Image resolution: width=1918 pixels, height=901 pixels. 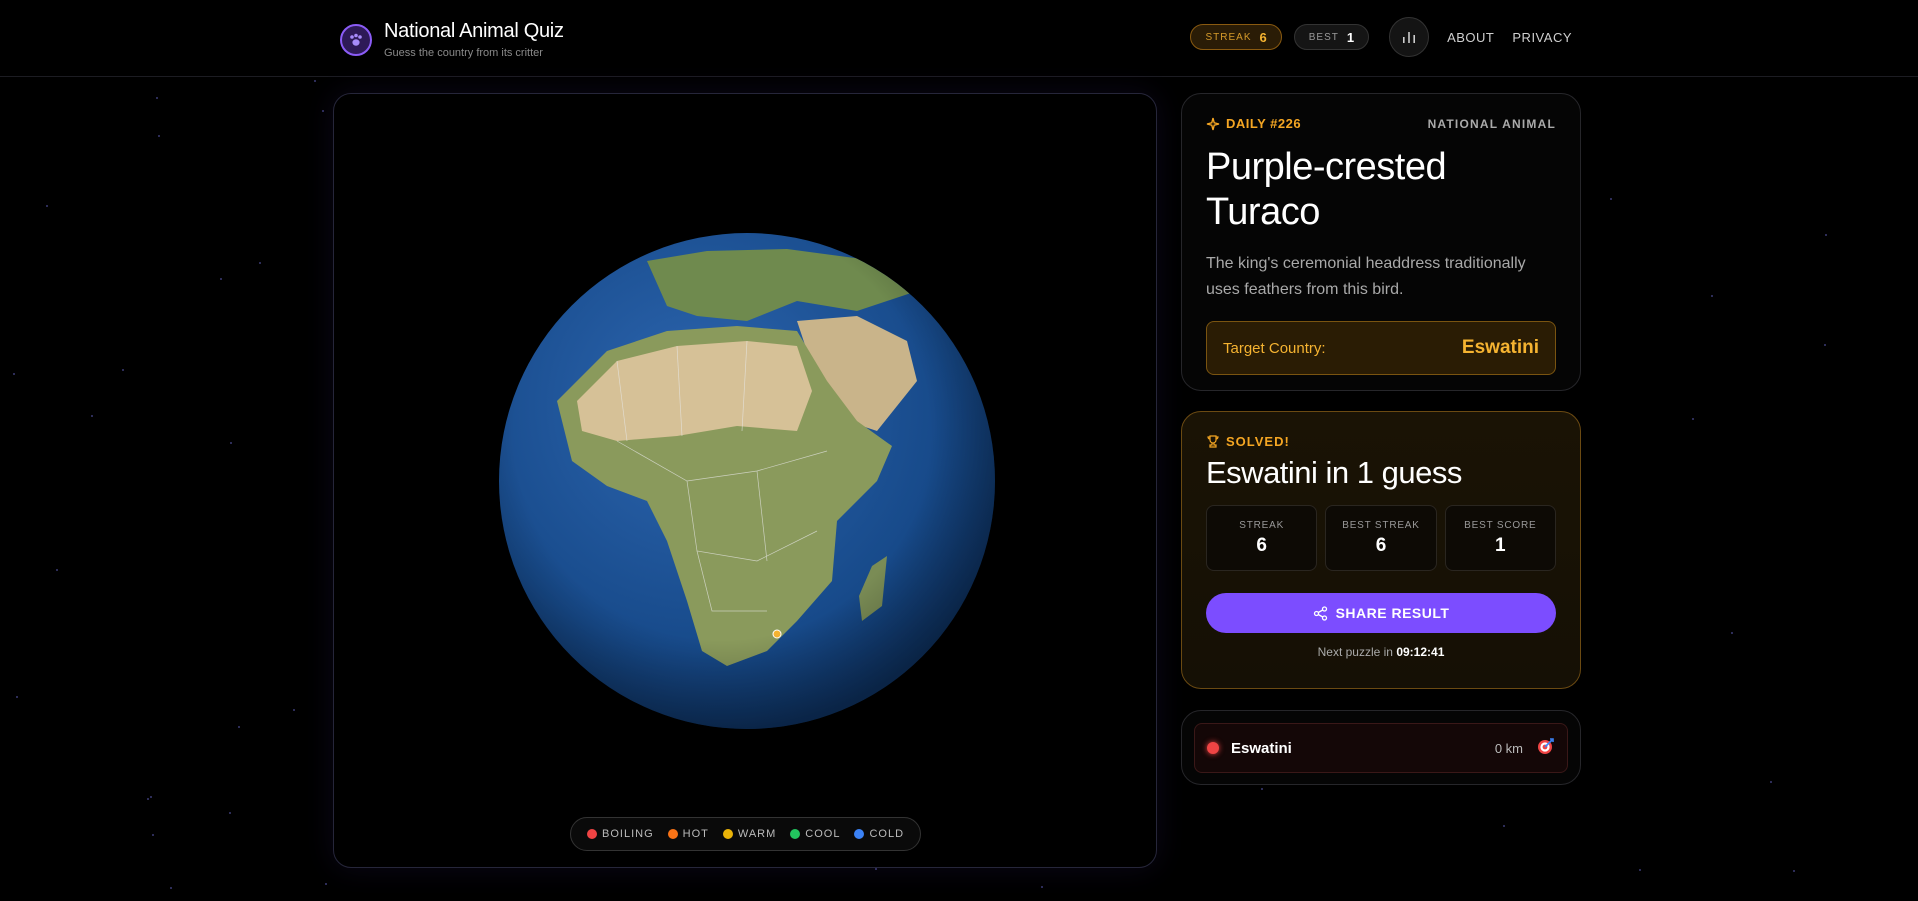 I want to click on legend-label: COLD, so click(x=887, y=834).